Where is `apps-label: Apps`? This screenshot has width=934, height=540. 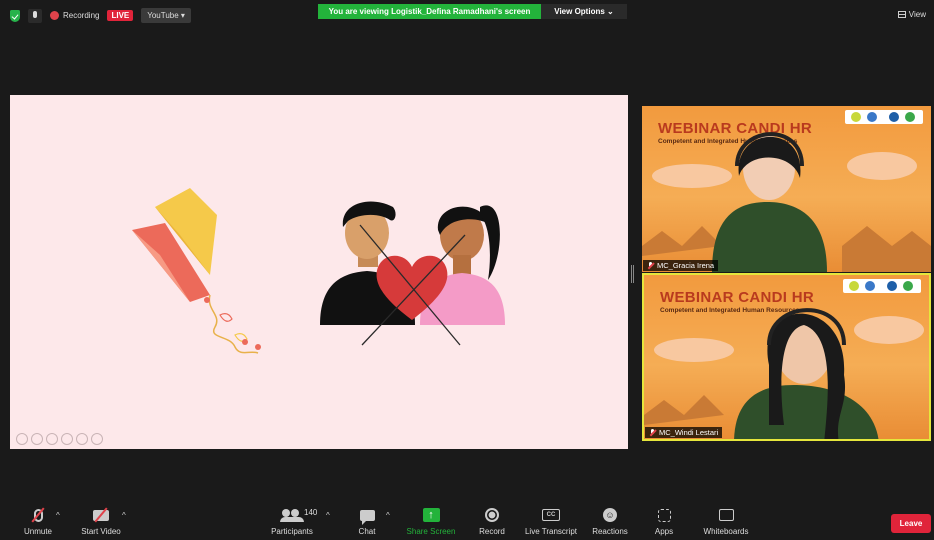
apps-label: Apps is located at coordinates (664, 531).